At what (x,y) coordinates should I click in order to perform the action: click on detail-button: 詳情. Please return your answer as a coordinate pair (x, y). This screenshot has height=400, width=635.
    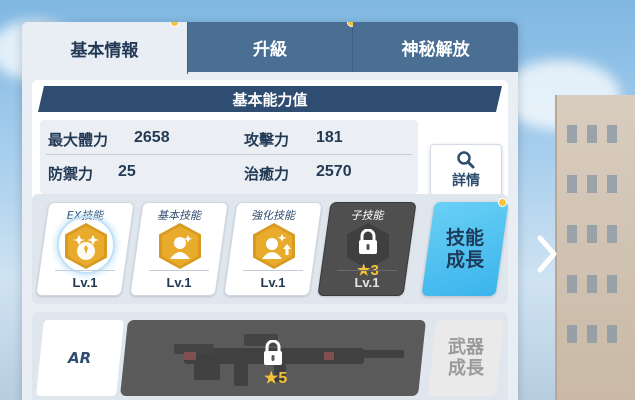
    Looking at the image, I should click on (466, 170).